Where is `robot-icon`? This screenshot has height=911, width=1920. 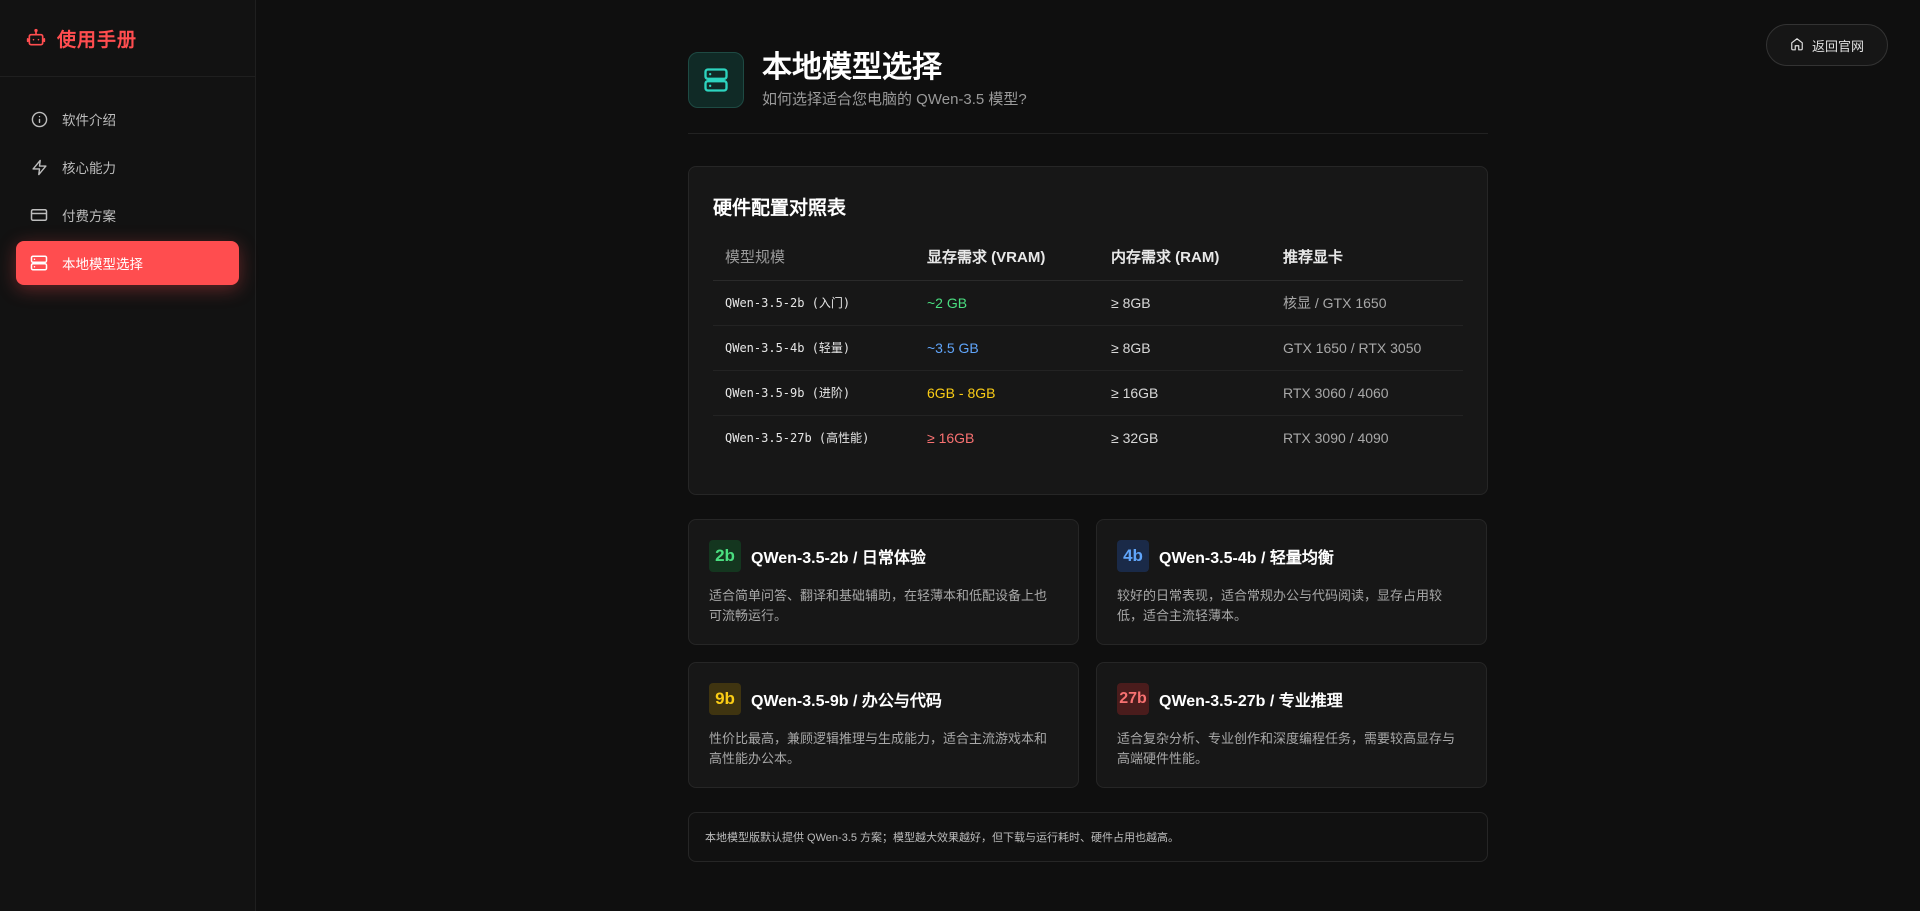
robot-icon is located at coordinates (36, 38).